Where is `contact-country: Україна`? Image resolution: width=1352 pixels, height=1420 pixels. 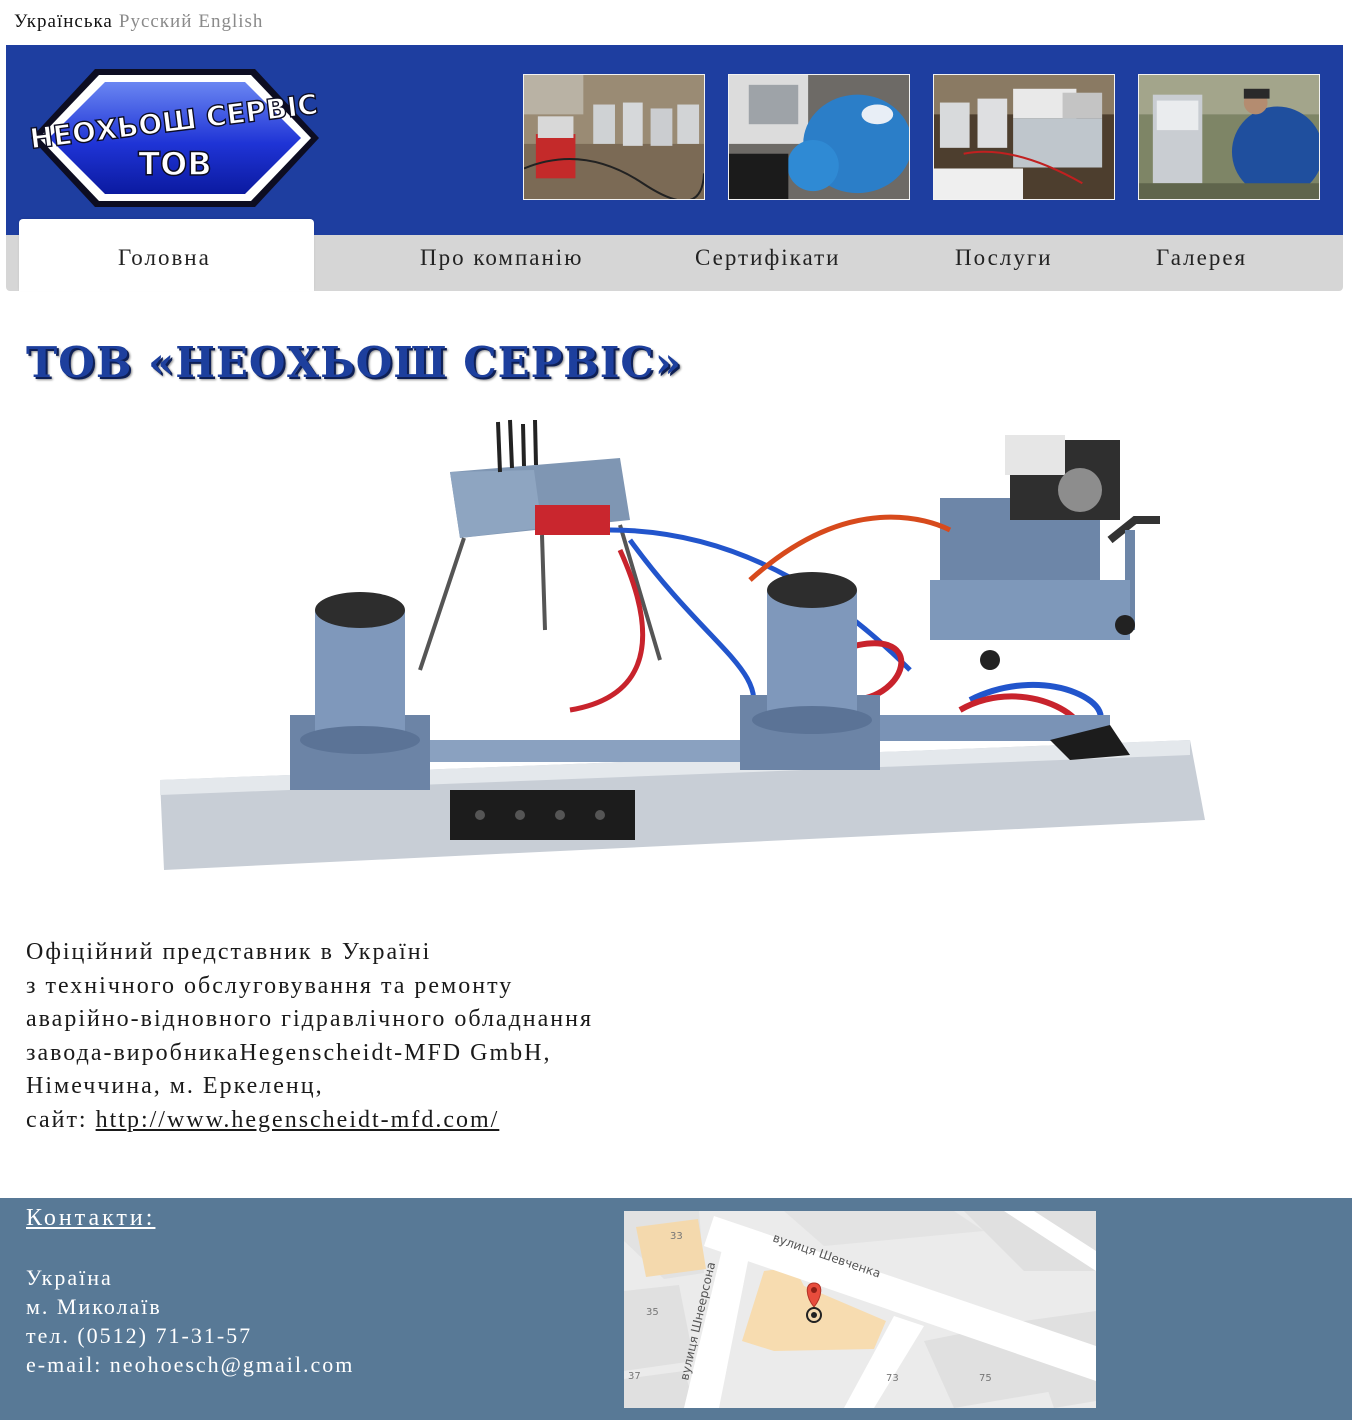
contact-country: Україна is located at coordinates (69, 1277).